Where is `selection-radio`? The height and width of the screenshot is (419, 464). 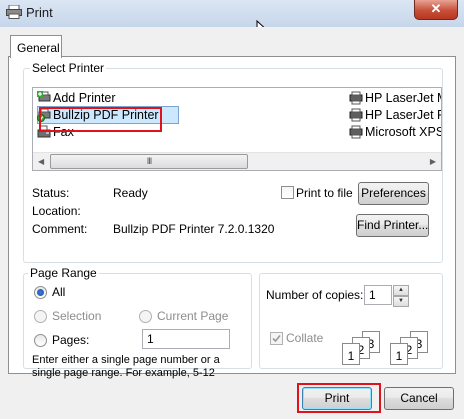 selection-radio is located at coordinates (40, 316).